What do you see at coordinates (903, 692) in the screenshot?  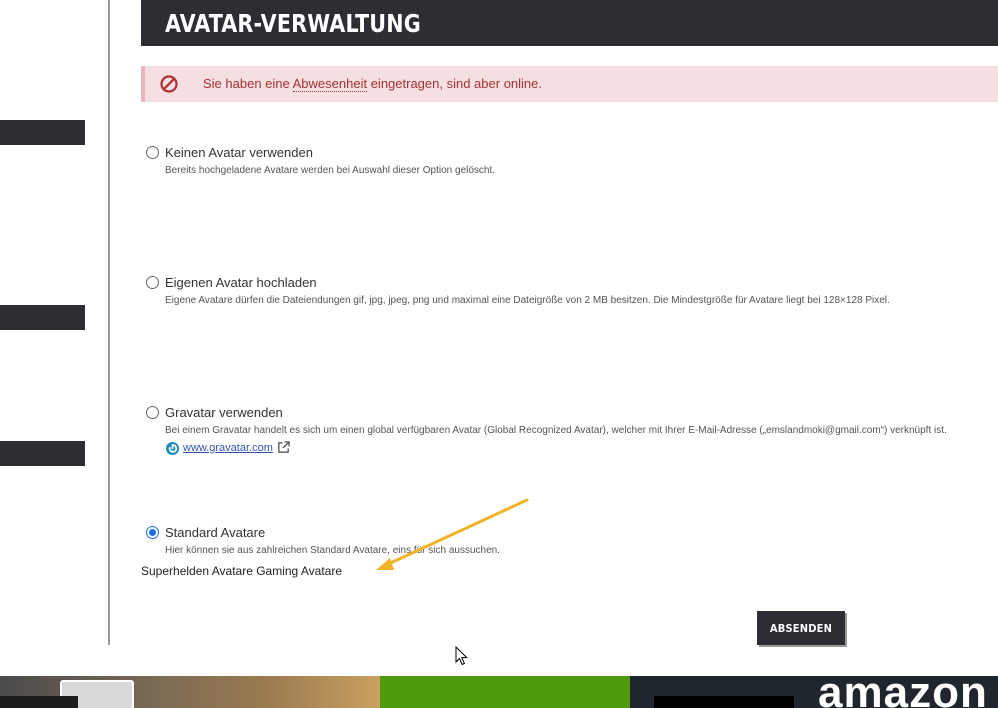 I see `amazon-logo: amazon` at bounding box center [903, 692].